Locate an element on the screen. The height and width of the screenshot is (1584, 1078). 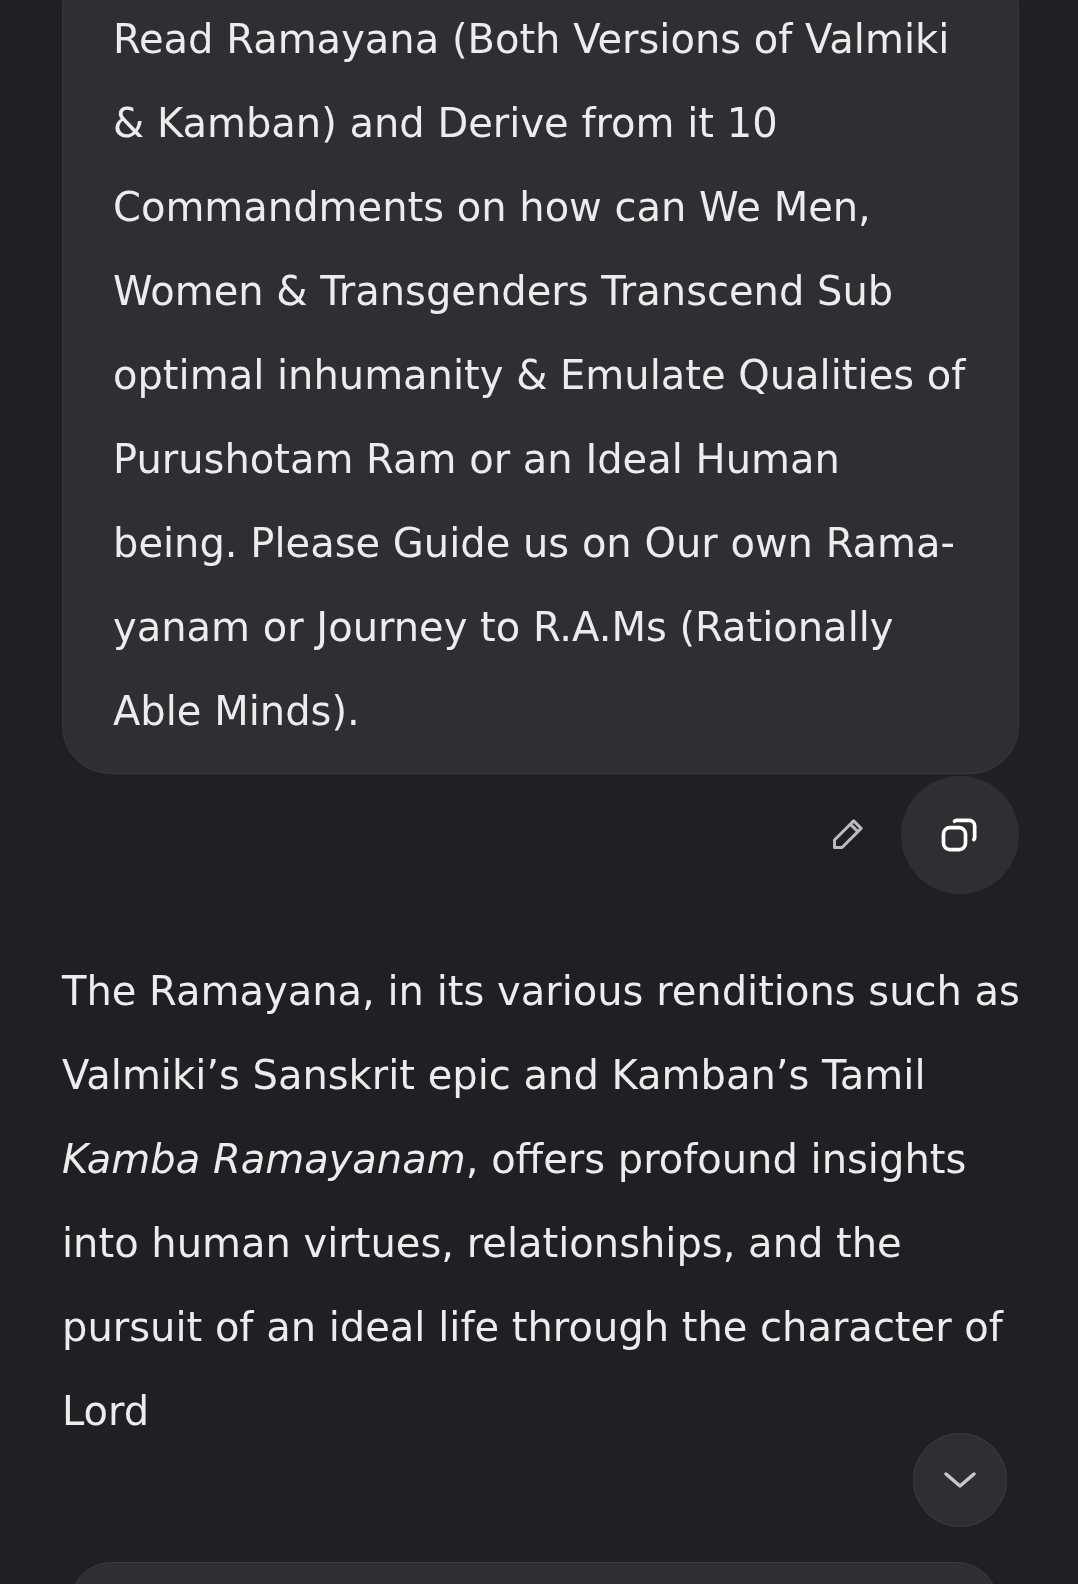
chevron-down-icon is located at coordinates (960, 1480).